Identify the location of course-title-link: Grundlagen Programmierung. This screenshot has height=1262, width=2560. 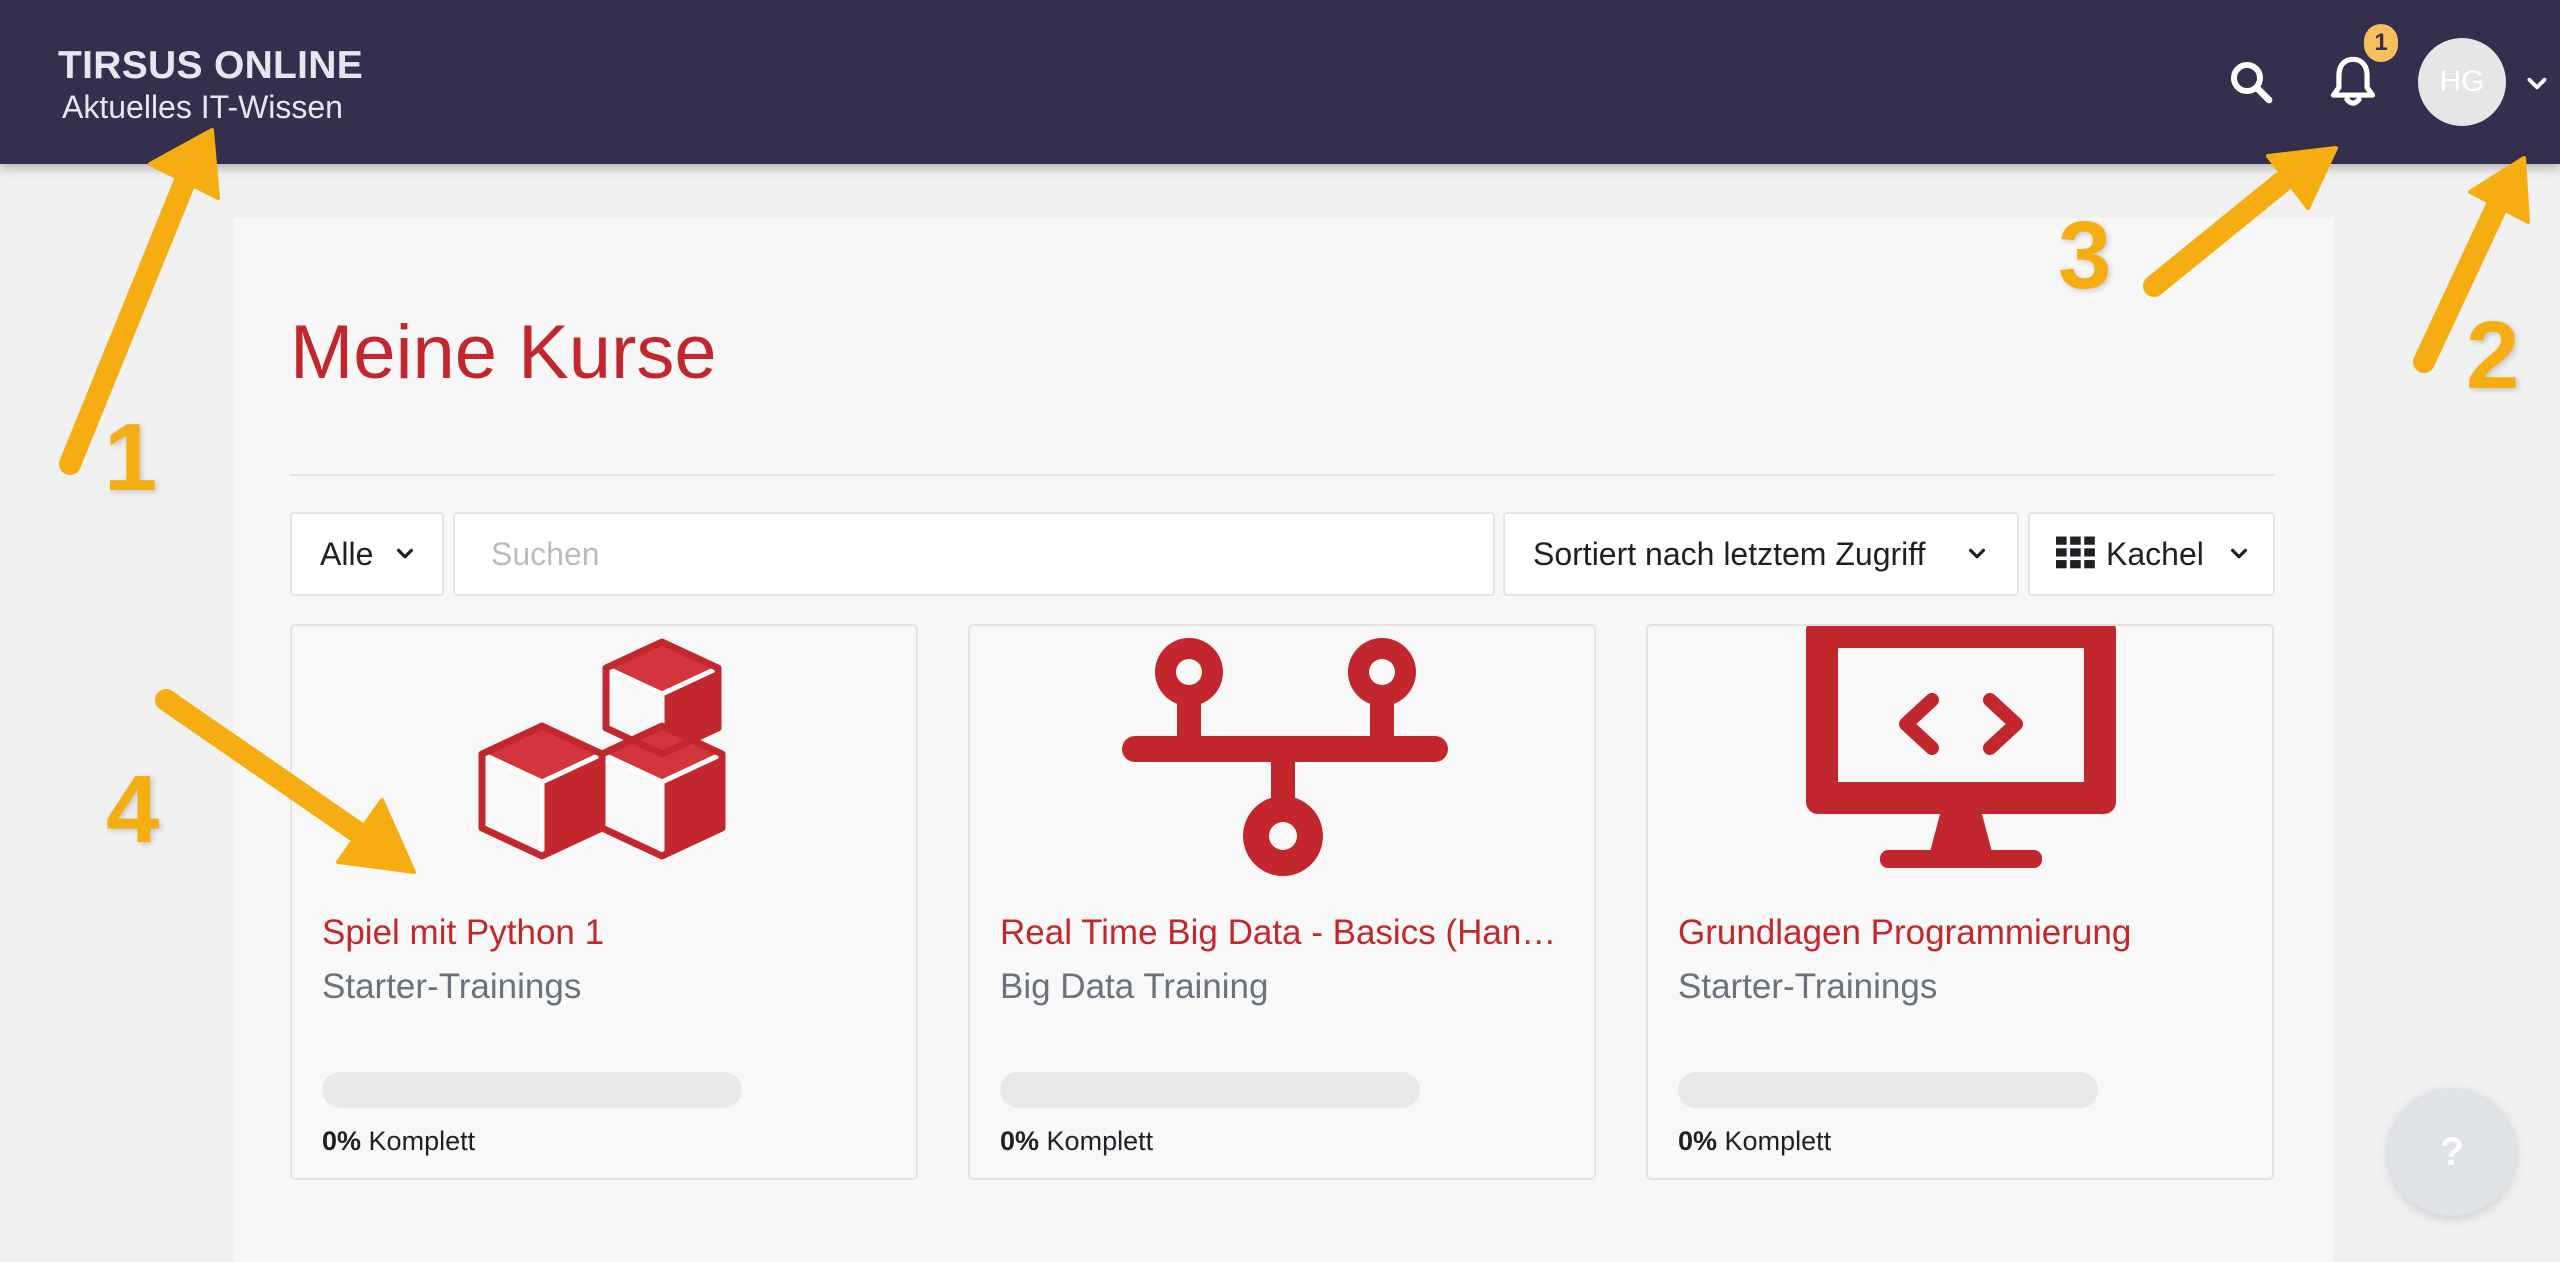
(1960, 933).